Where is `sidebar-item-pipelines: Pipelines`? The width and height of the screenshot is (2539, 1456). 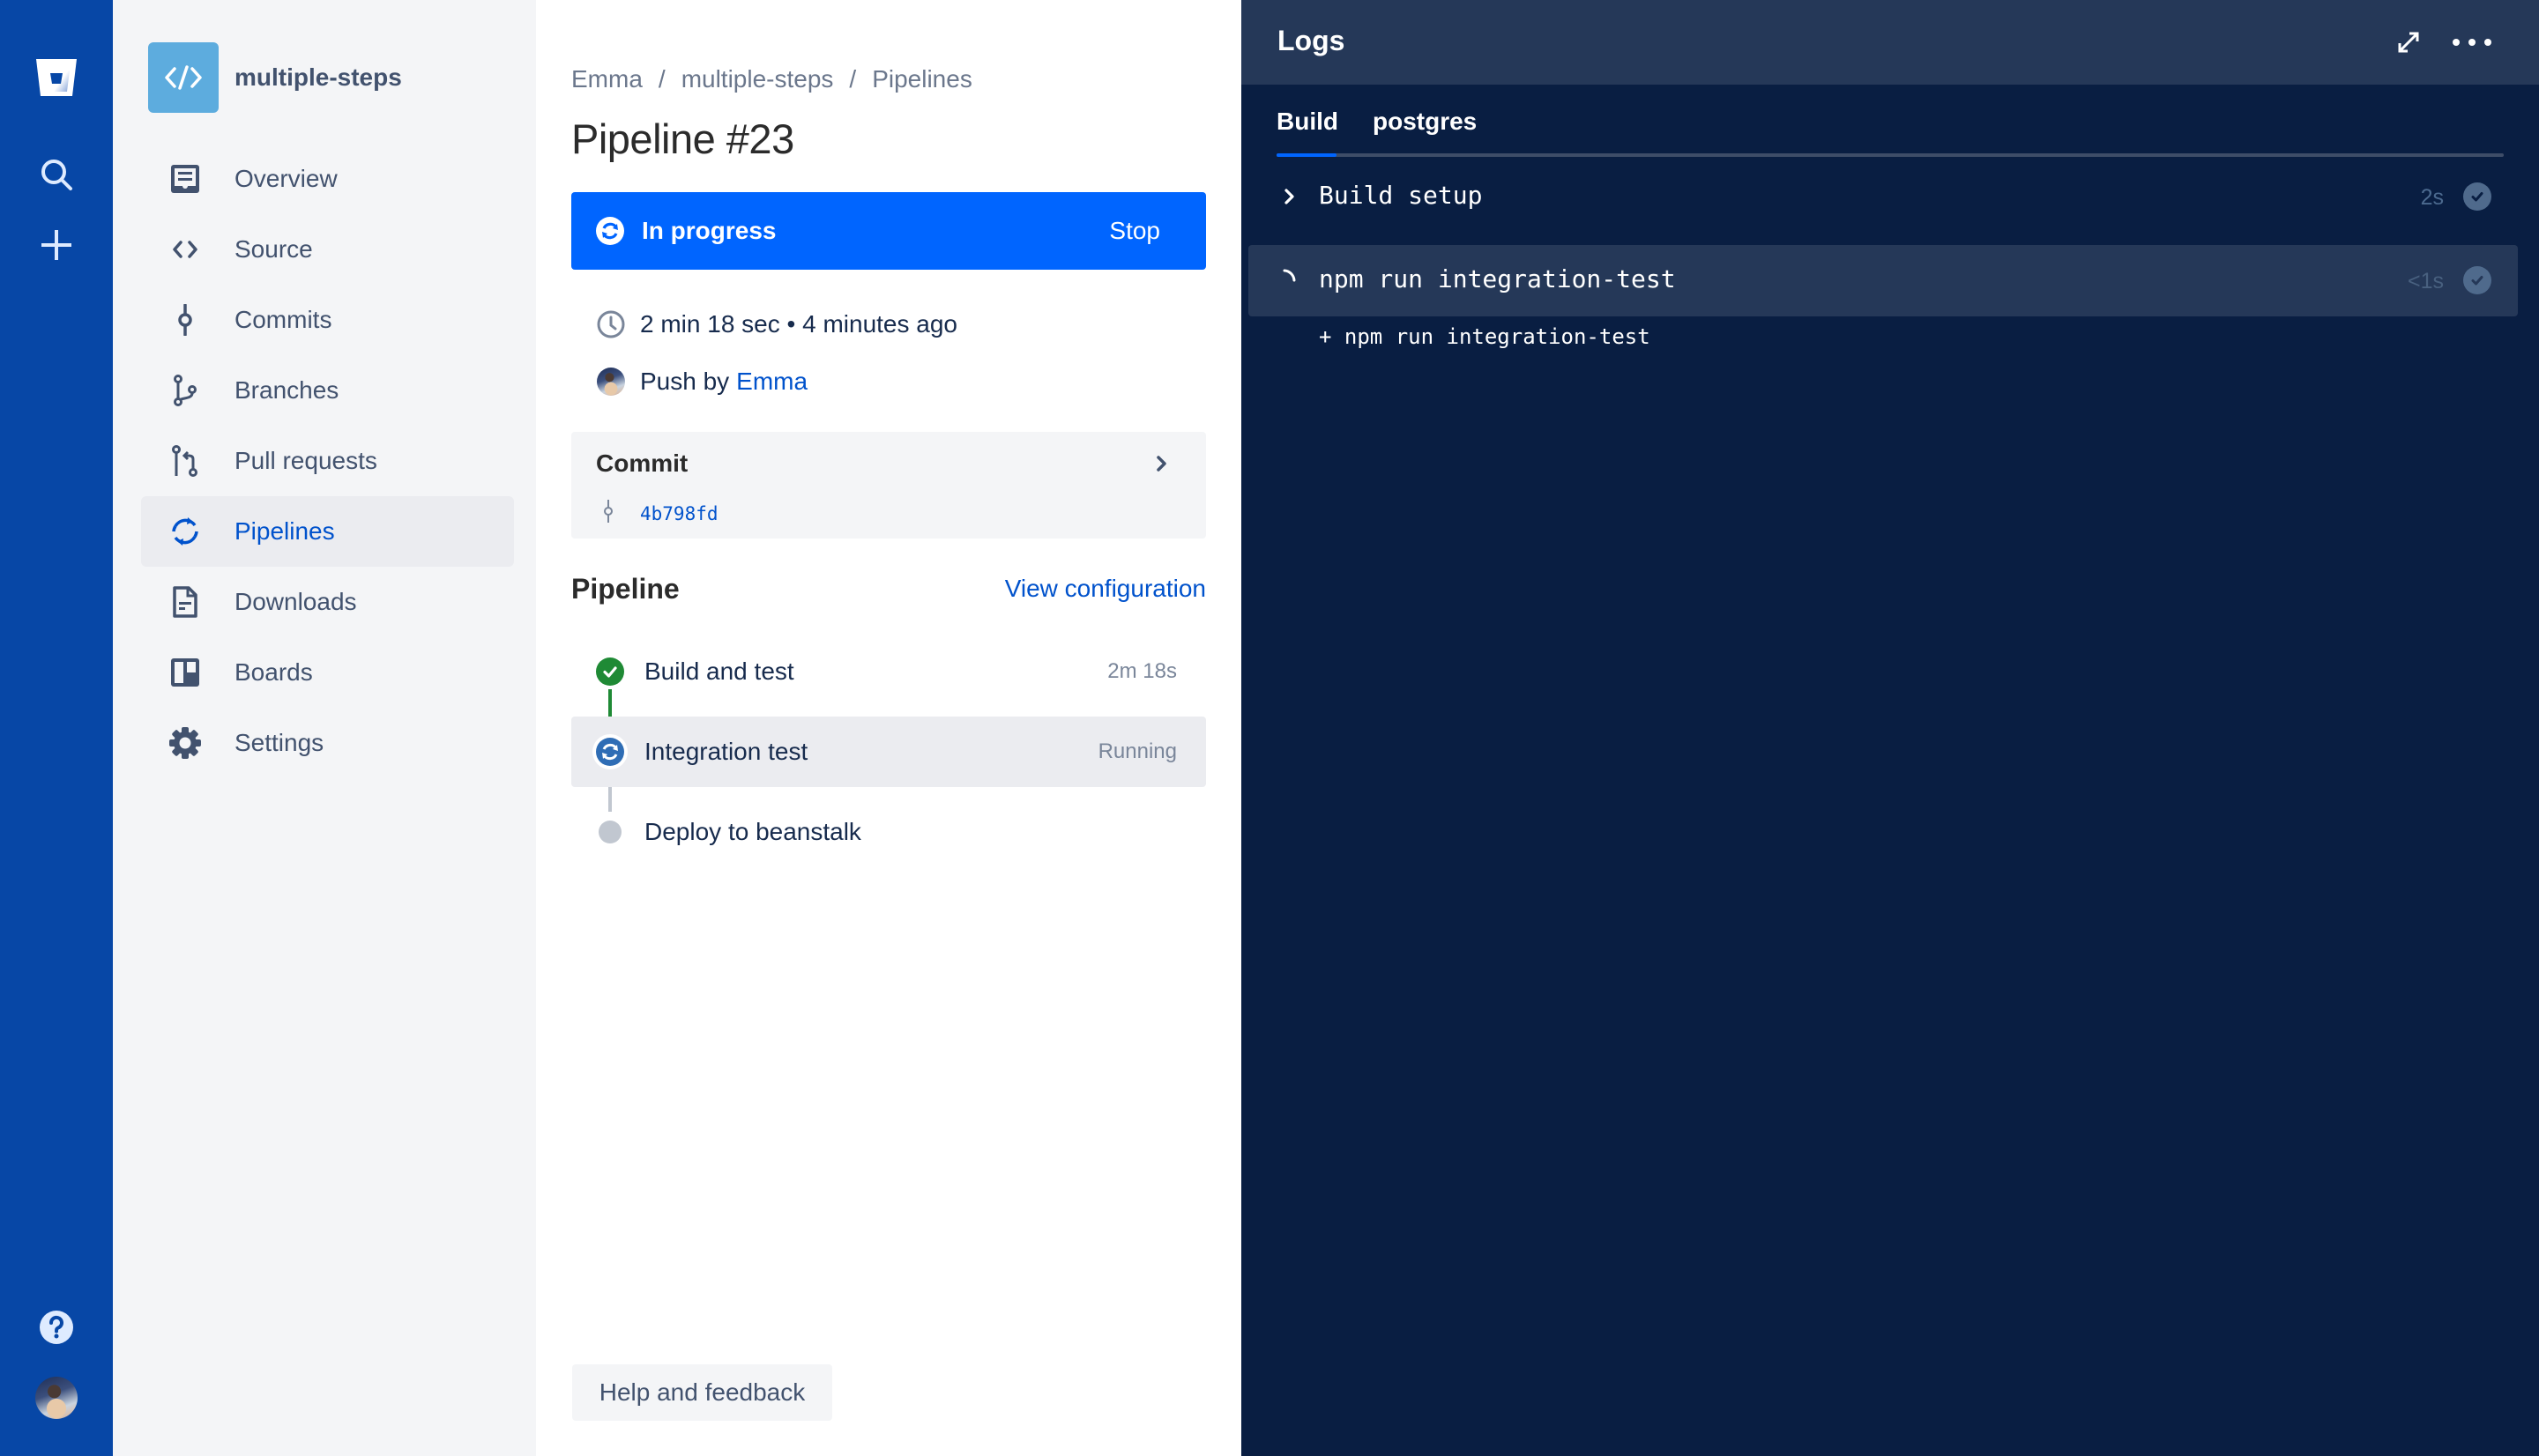 sidebar-item-pipelines: Pipelines is located at coordinates (327, 531).